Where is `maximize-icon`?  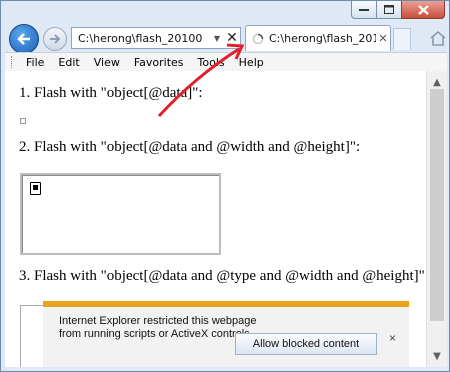
maximize-icon is located at coordinates (389, 9).